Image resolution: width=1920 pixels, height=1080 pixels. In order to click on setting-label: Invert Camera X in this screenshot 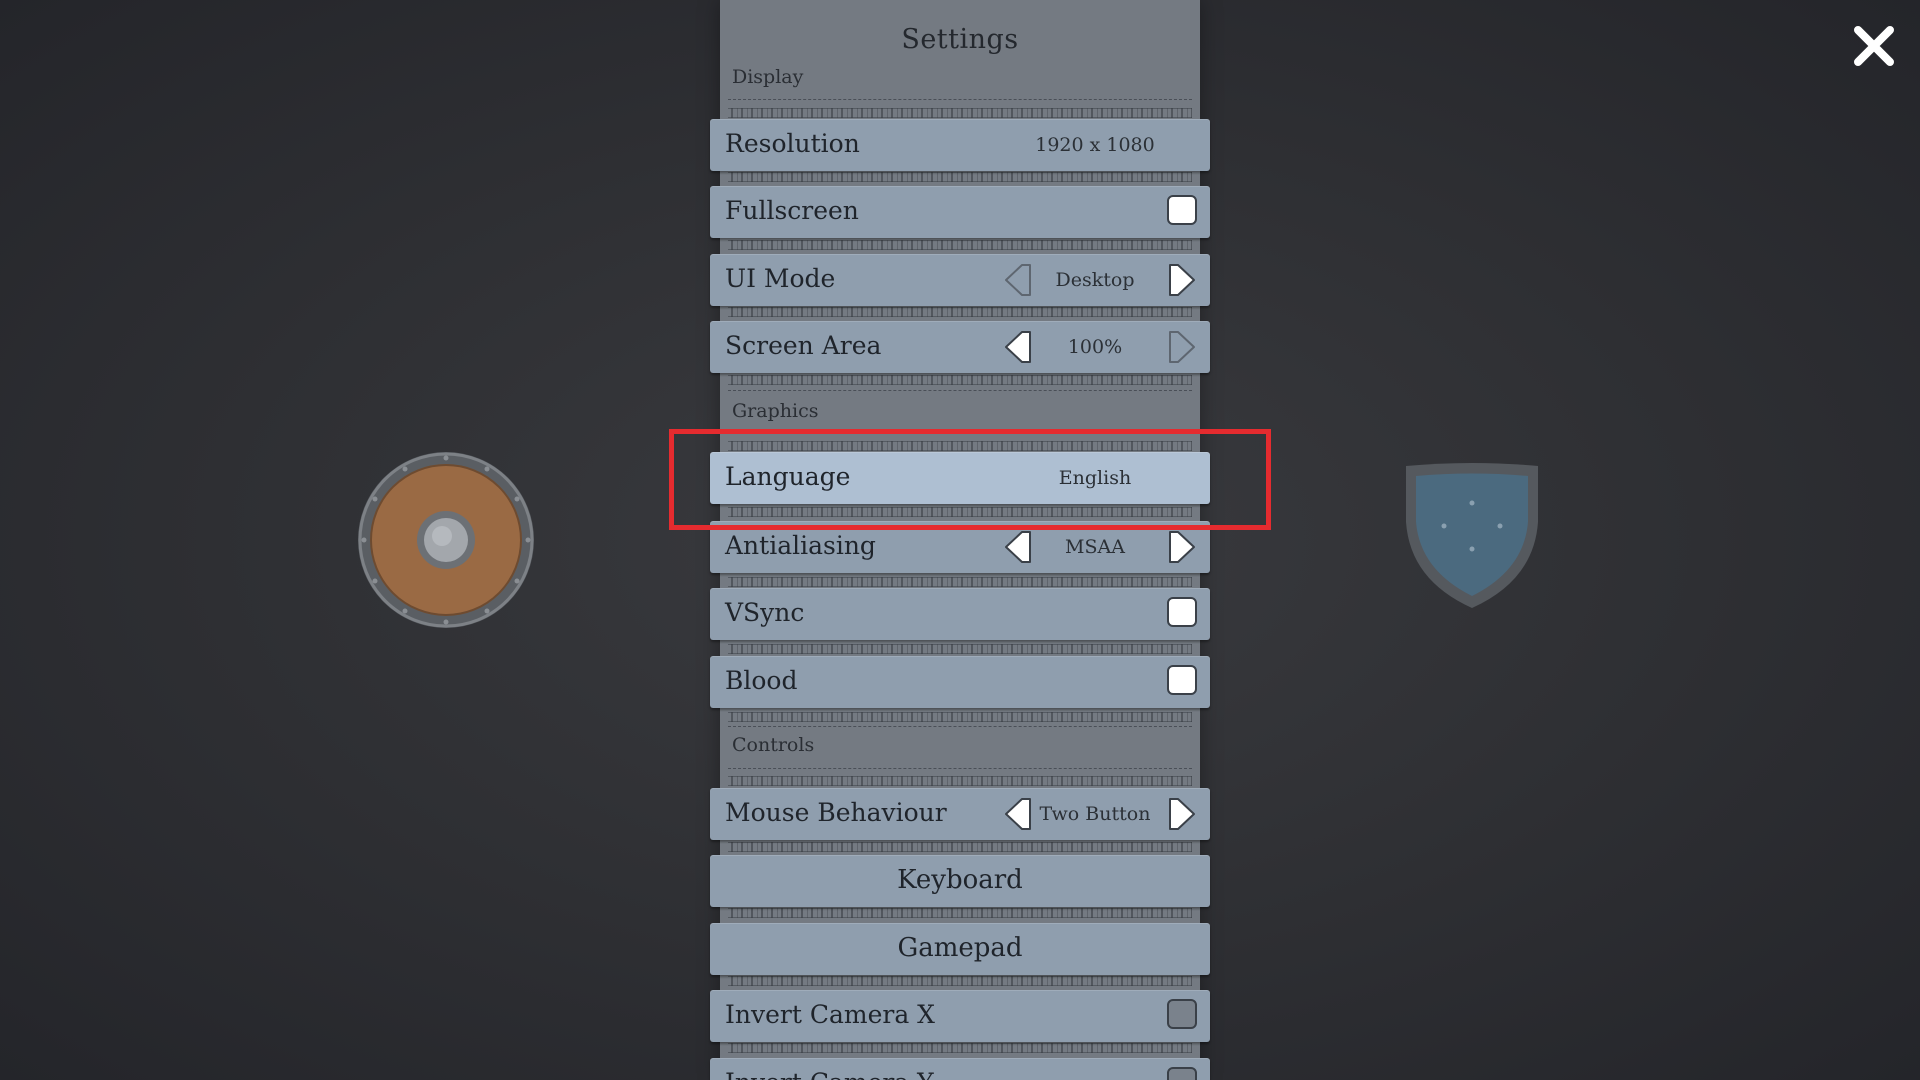, I will do `click(830, 1014)`.